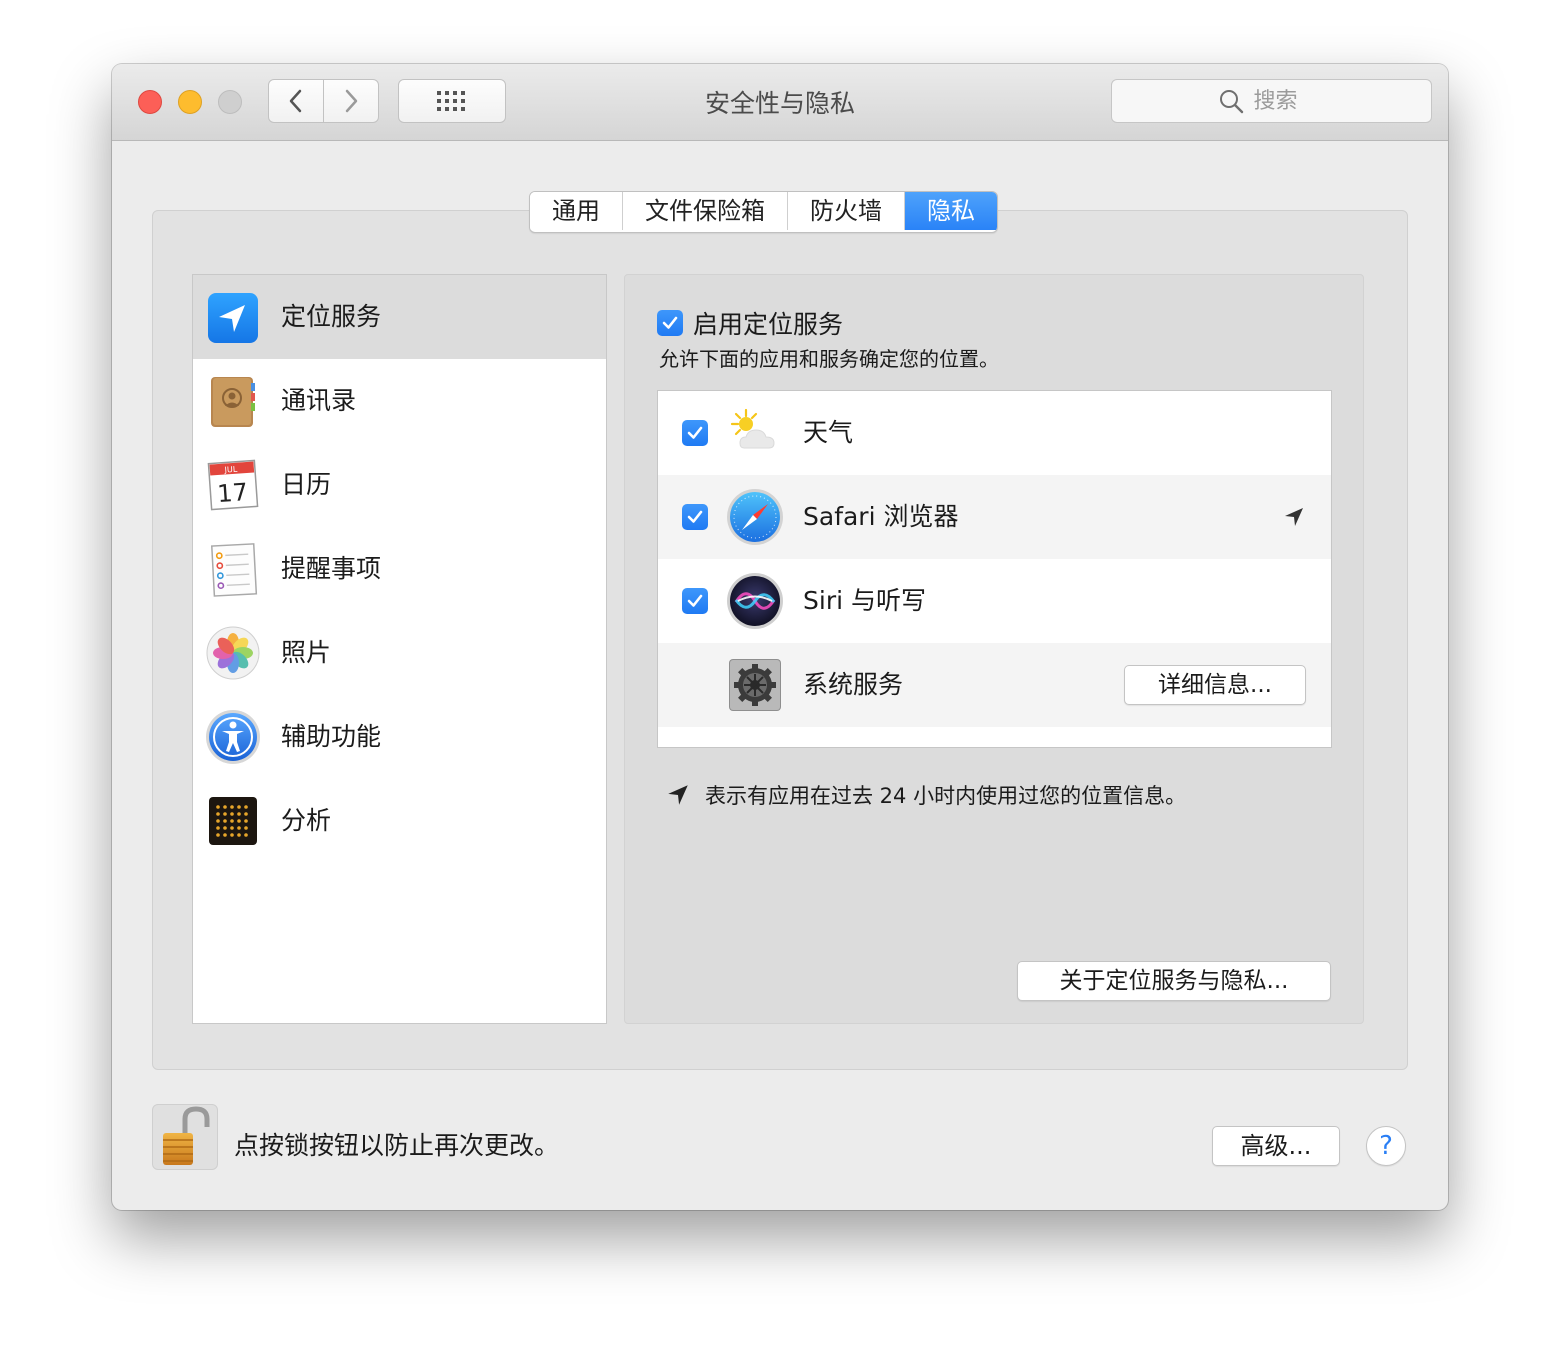 Image resolution: width=1560 pixels, height=1370 pixels. What do you see at coordinates (399, 485) in the screenshot?
I see `sidebar-item-calendar: JUL 17 日历` at bounding box center [399, 485].